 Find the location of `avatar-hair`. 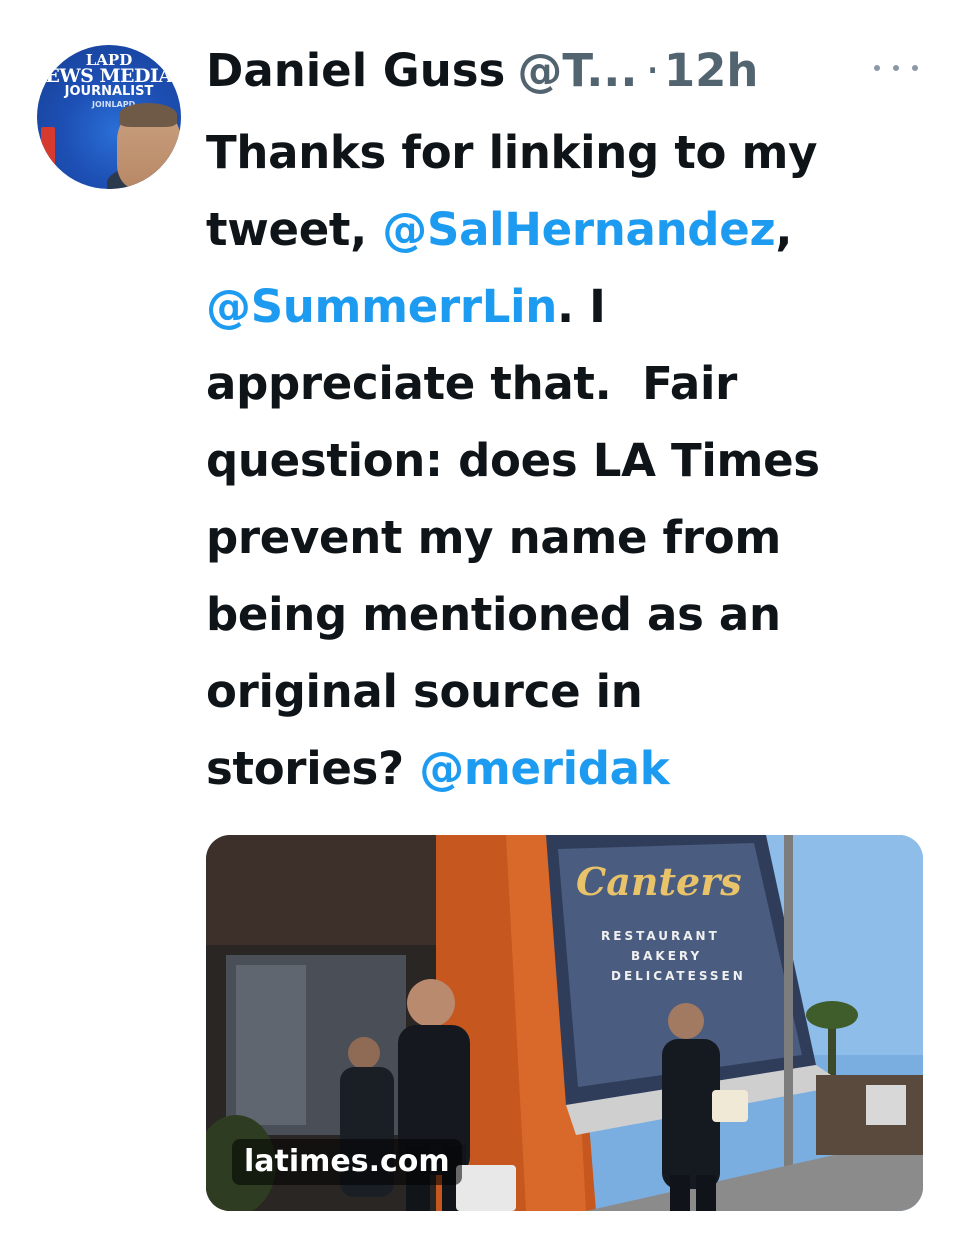

avatar-hair is located at coordinates (148, 115).